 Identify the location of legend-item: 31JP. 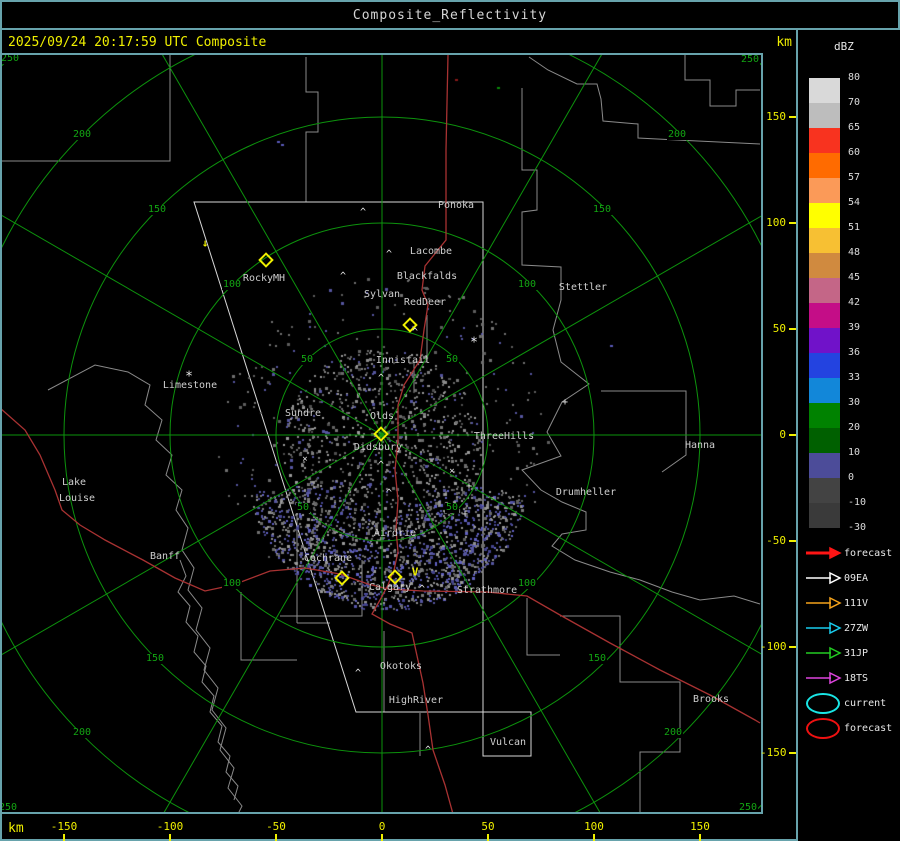
(836, 653).